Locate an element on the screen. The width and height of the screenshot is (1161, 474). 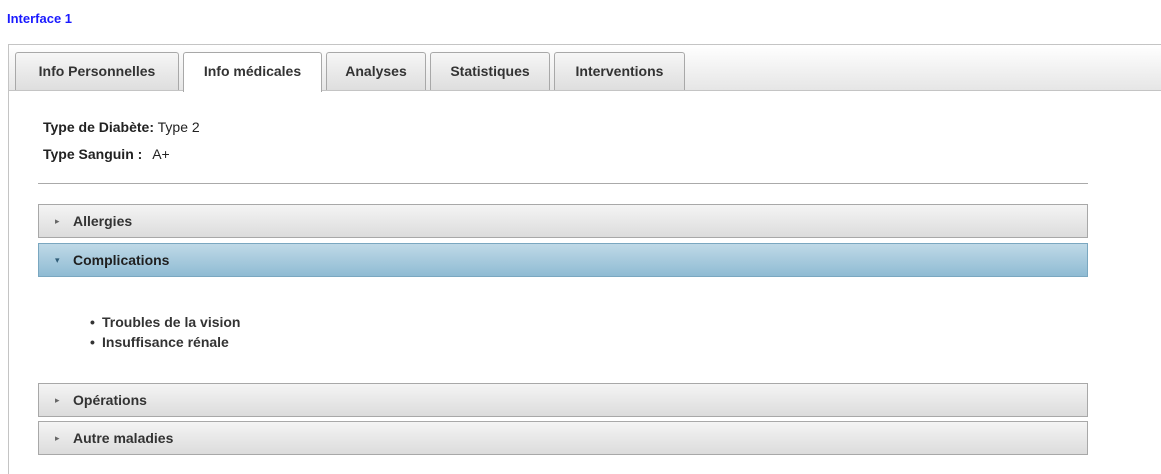
tab-info-medicales: Info médicales is located at coordinates (252, 72).